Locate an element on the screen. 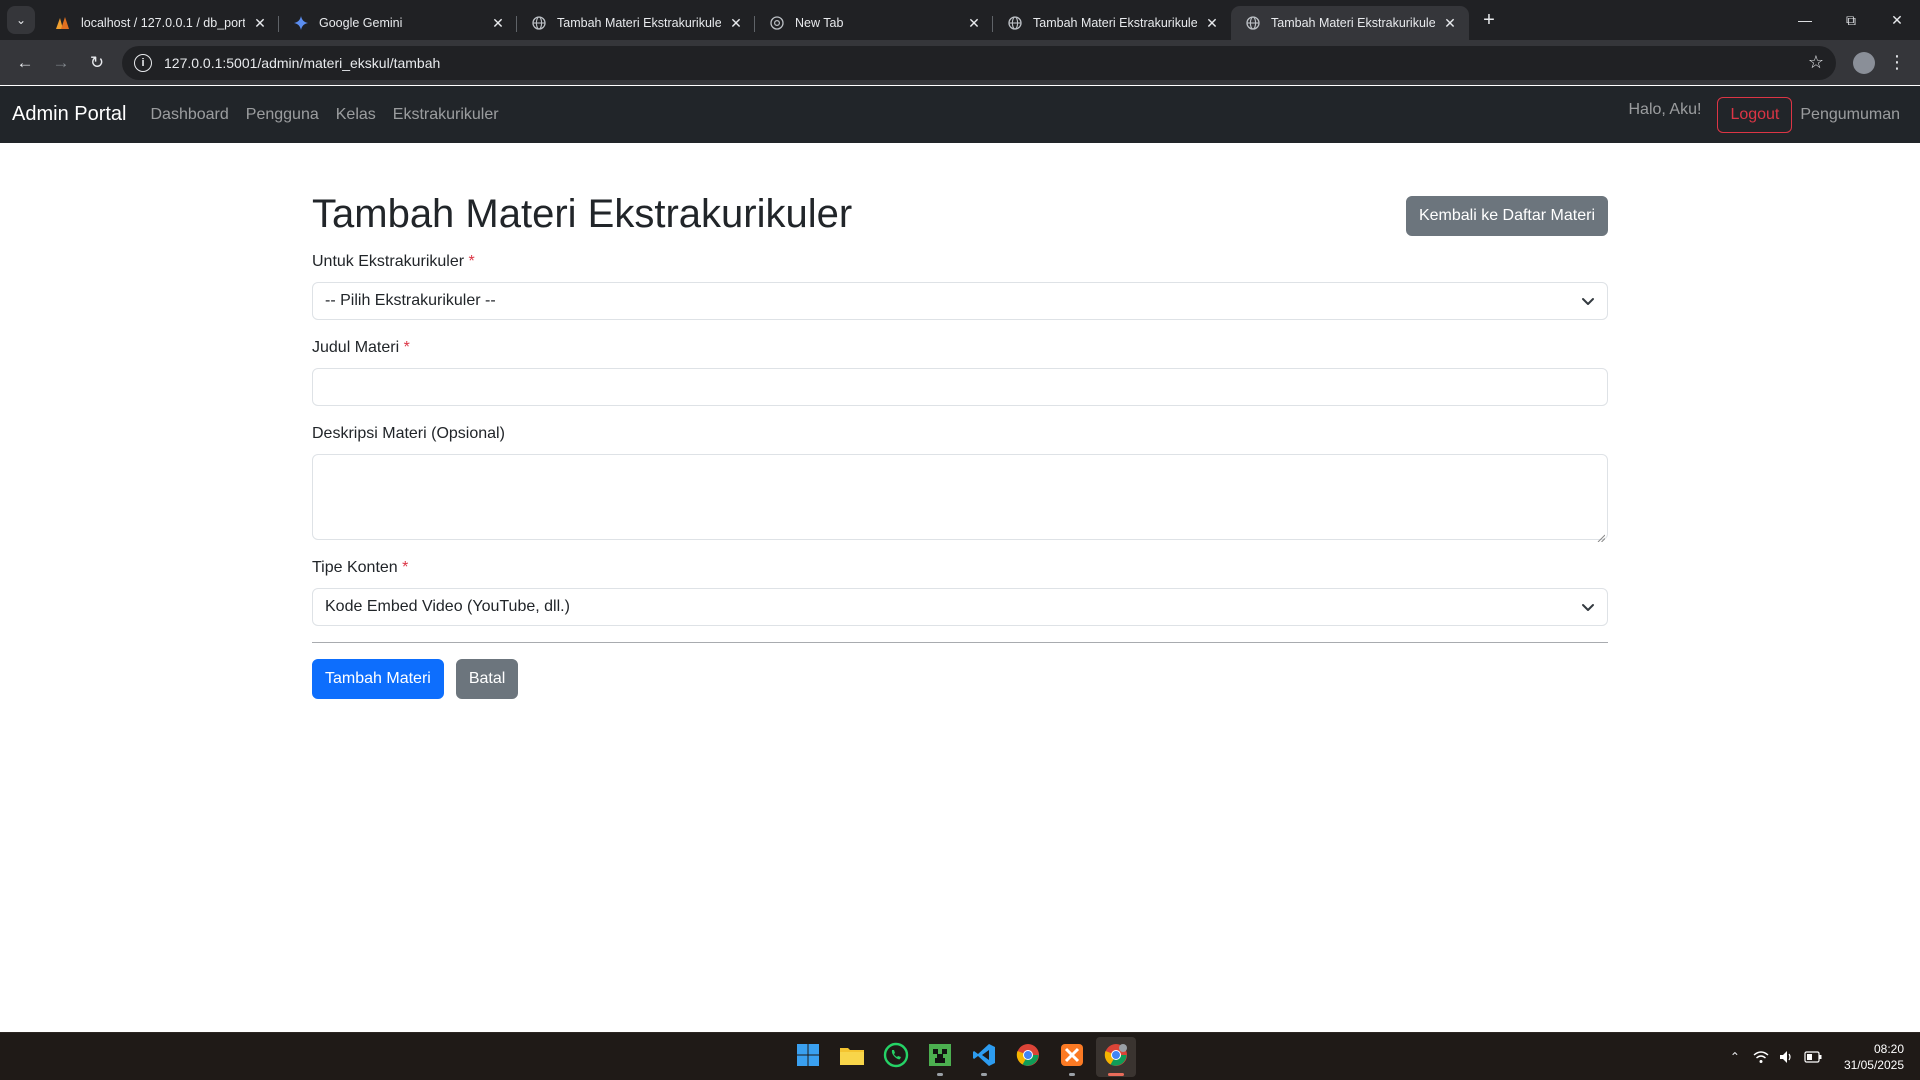 This screenshot has height=1080, width=1920. back-to-list-button: Kembali ke Daftar Materi is located at coordinates (1506, 216).